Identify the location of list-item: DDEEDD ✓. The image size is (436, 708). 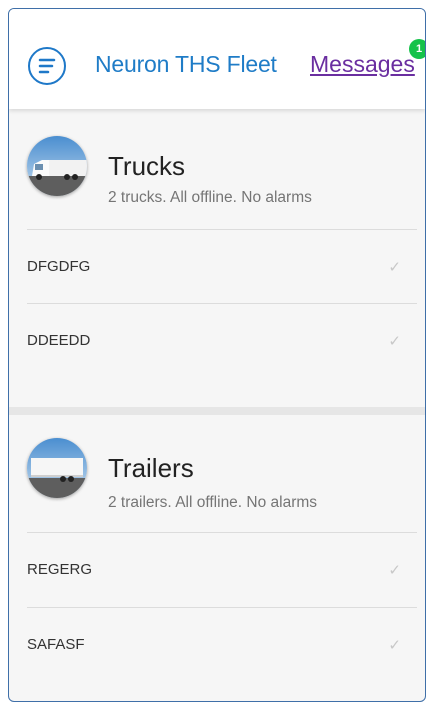
(222, 340).